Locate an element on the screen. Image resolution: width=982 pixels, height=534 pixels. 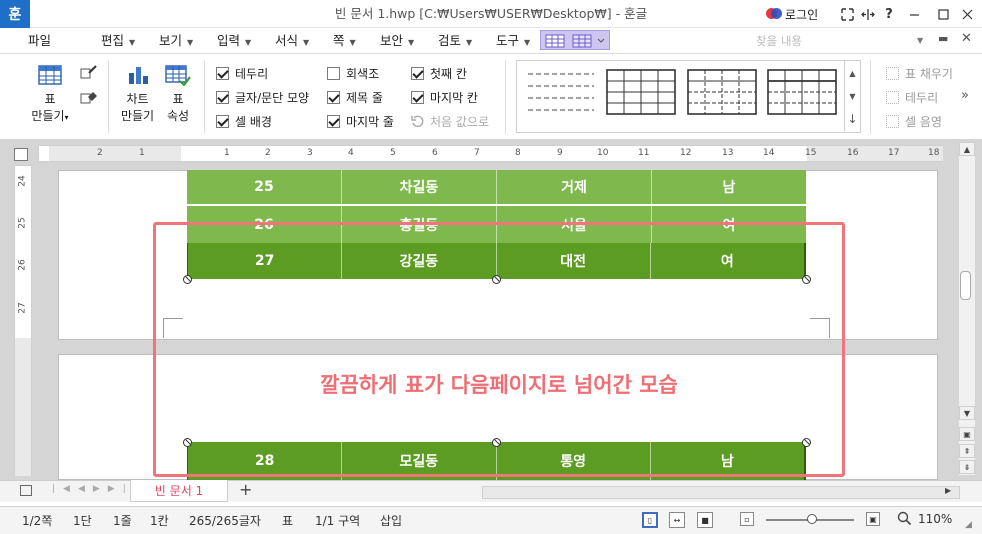
ribbon-collapse-icon: ▬ is located at coordinates (943, 38).